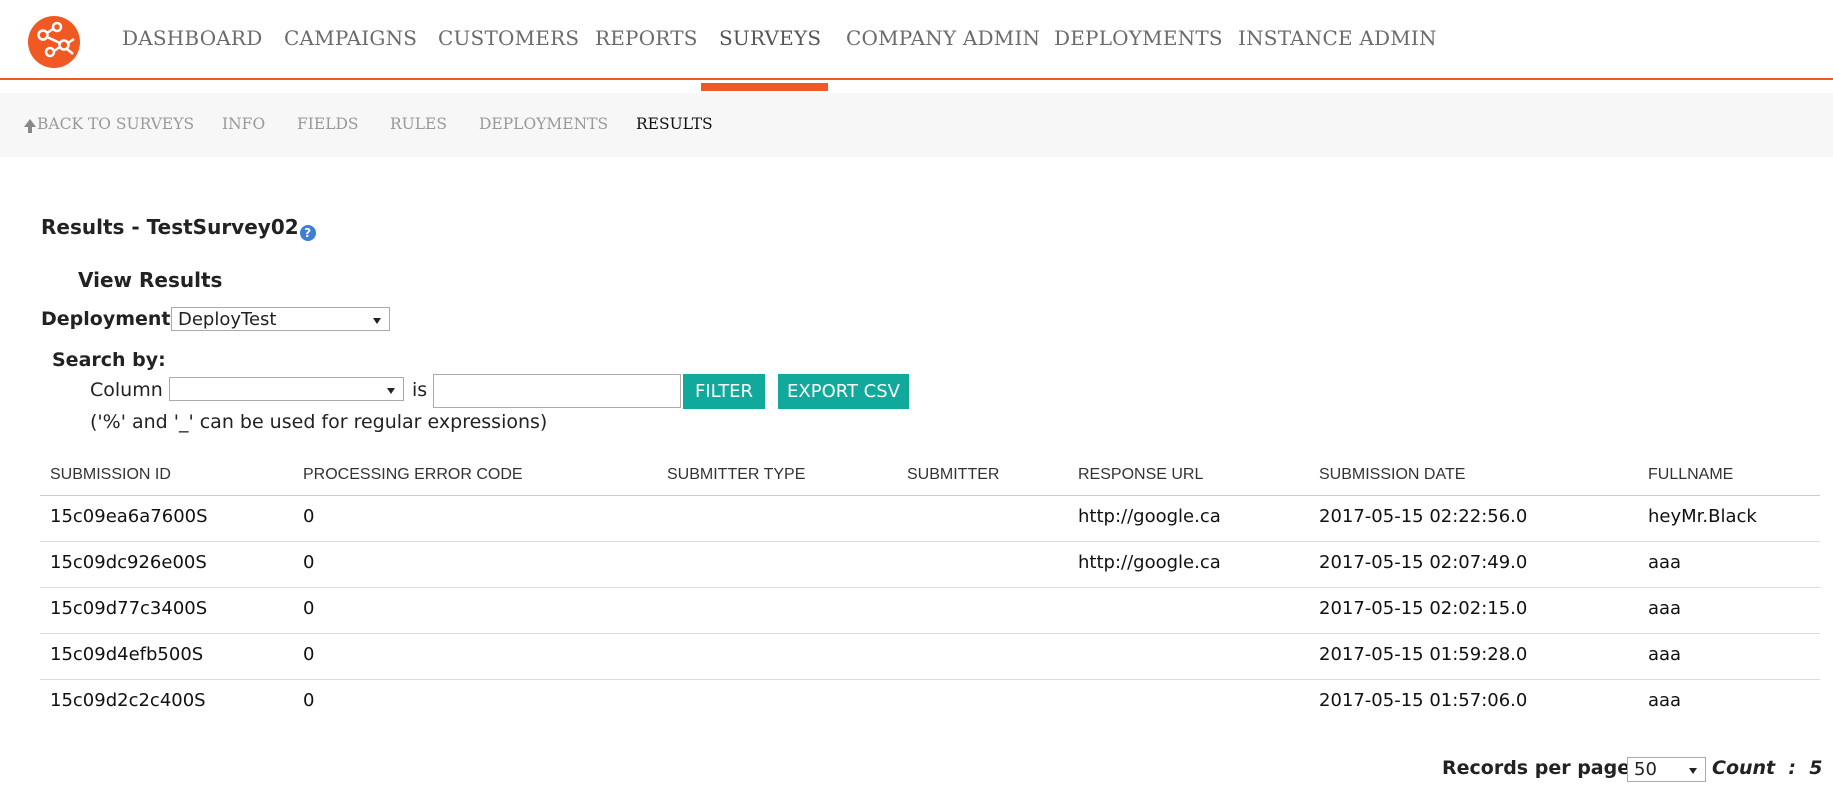 The width and height of the screenshot is (1833, 787). Describe the element at coordinates (674, 124) in the screenshot. I see `subnav-results: RESULTS` at that location.